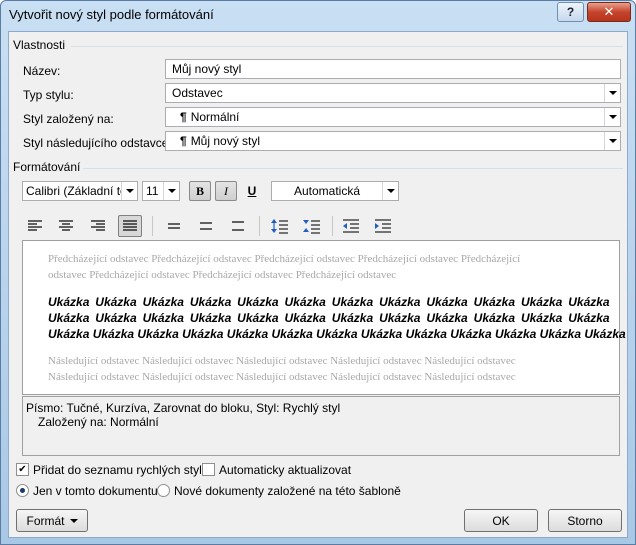  What do you see at coordinates (200, 191) in the screenshot?
I see `bold-button: B` at bounding box center [200, 191].